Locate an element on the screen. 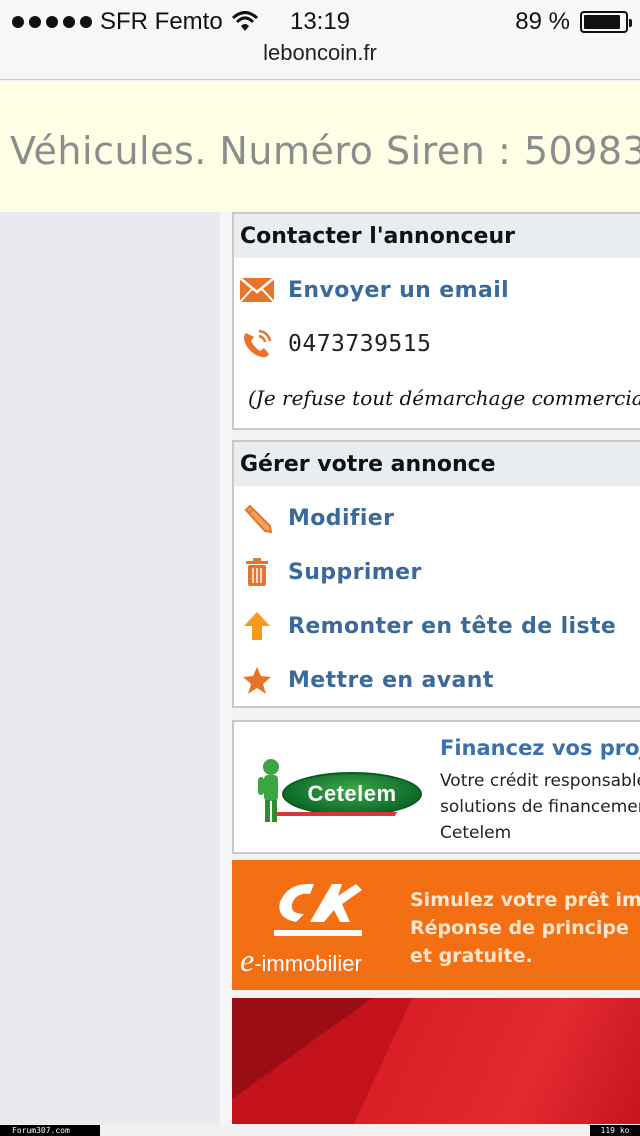  cetelem-line-2: solutions de financement is located at coordinates (540, 807).